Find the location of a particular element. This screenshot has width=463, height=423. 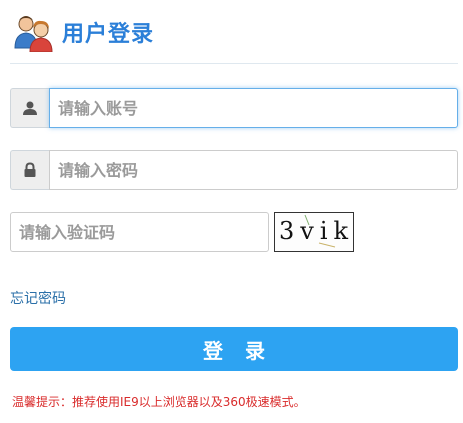

login-header: 用户登录 is located at coordinates (83, 32).